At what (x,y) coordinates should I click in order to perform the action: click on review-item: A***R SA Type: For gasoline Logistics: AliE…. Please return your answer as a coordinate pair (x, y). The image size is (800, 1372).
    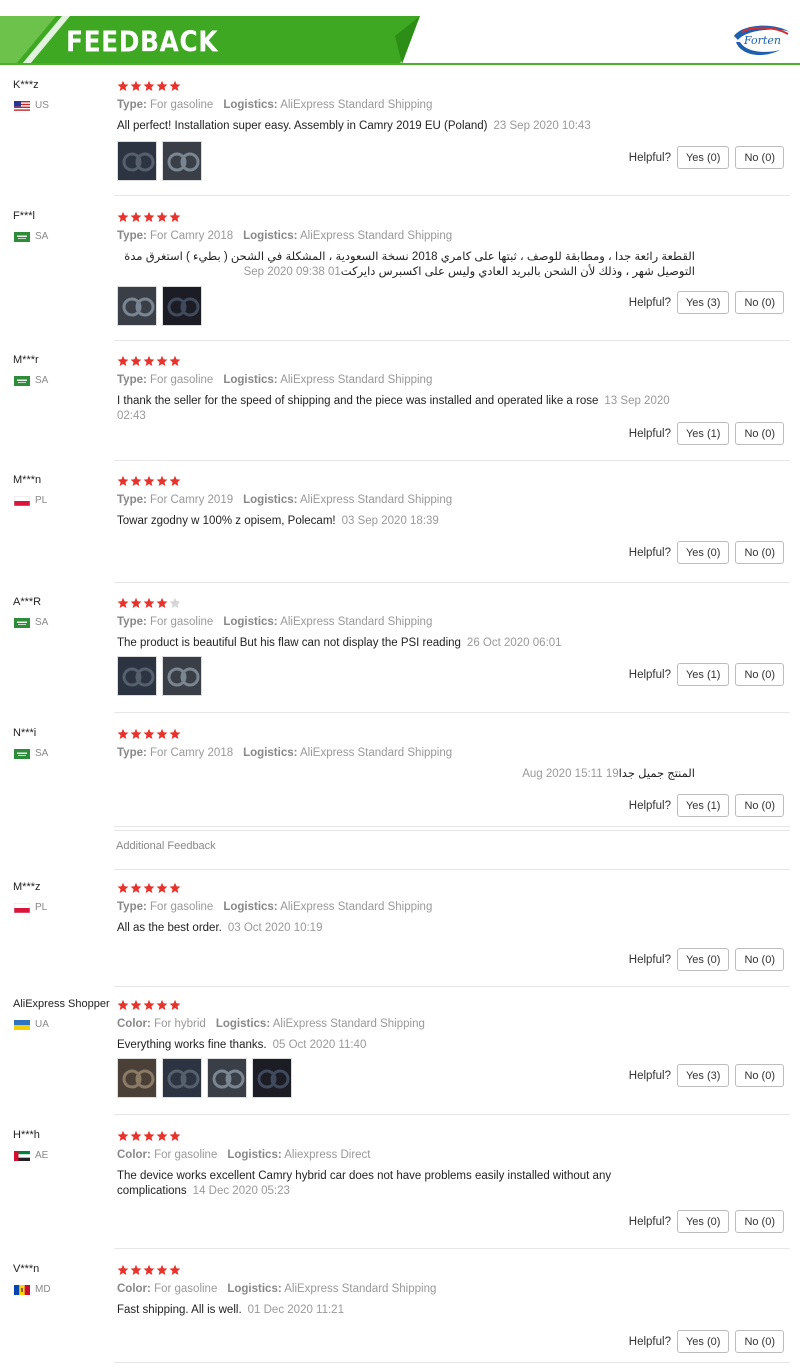
    Looking at the image, I should click on (400, 654).